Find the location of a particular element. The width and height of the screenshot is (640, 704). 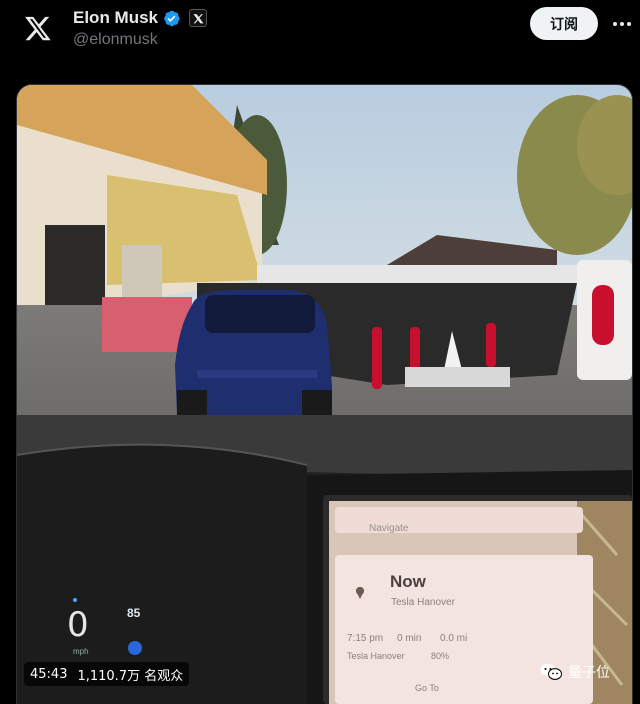

video-duration: 45:43 is located at coordinates (49, 674).